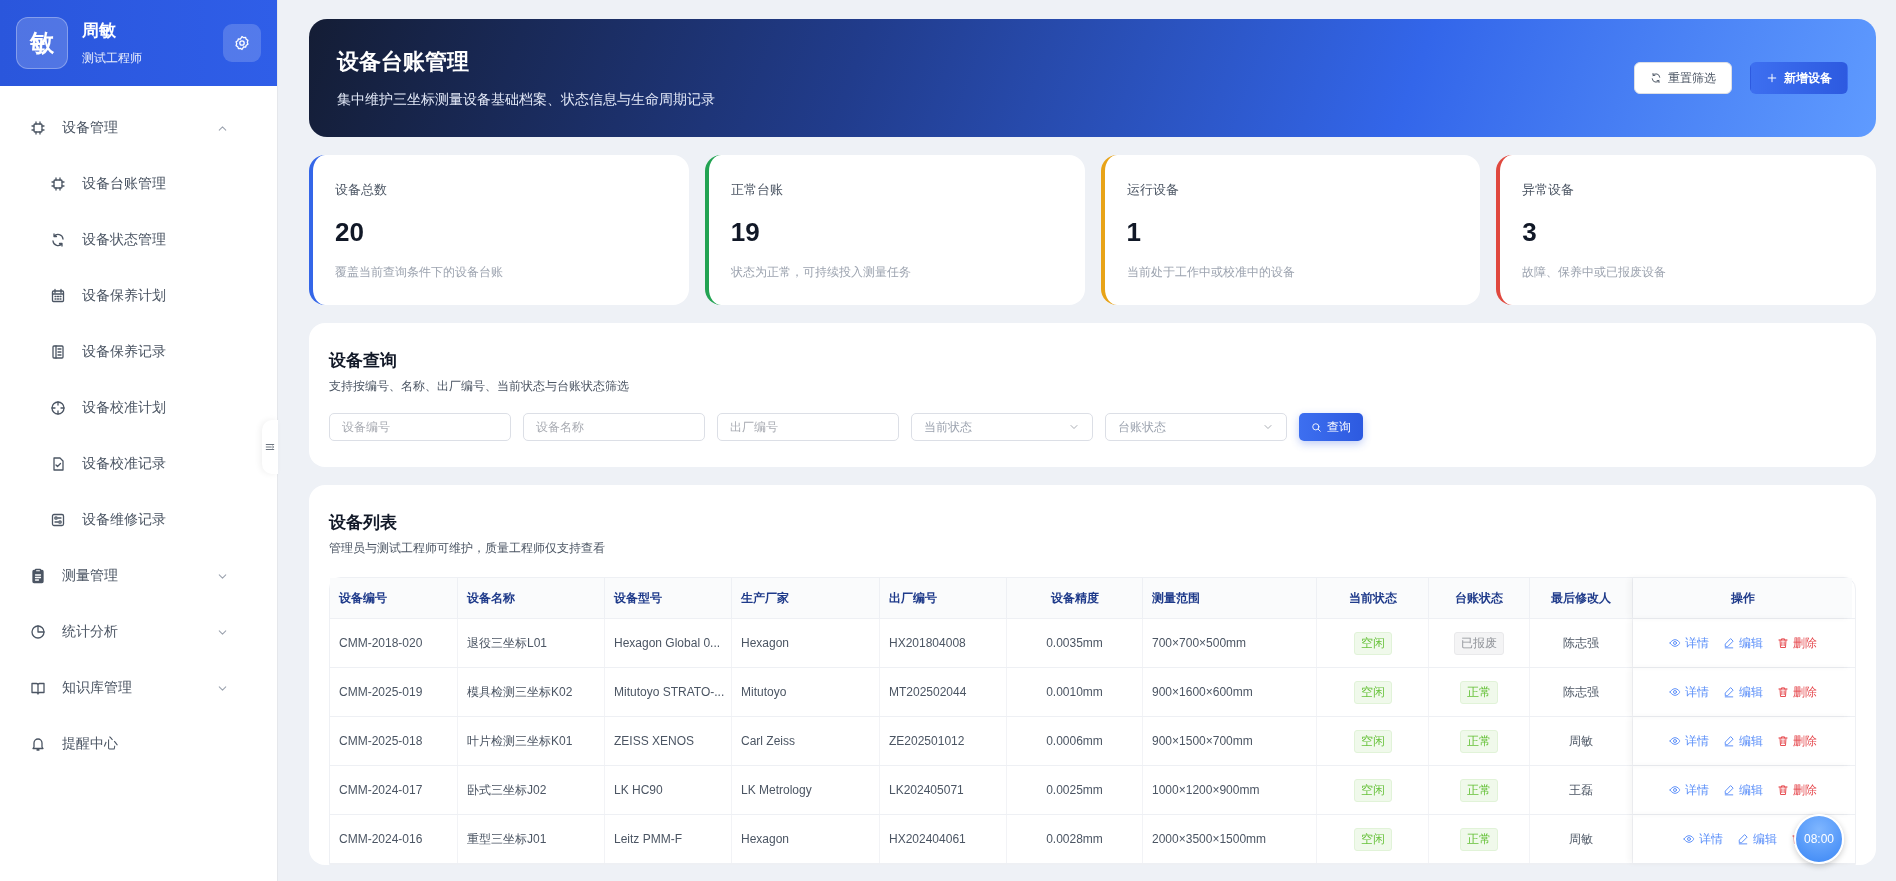  I want to click on table-cell: 周敏, so click(1581, 839).